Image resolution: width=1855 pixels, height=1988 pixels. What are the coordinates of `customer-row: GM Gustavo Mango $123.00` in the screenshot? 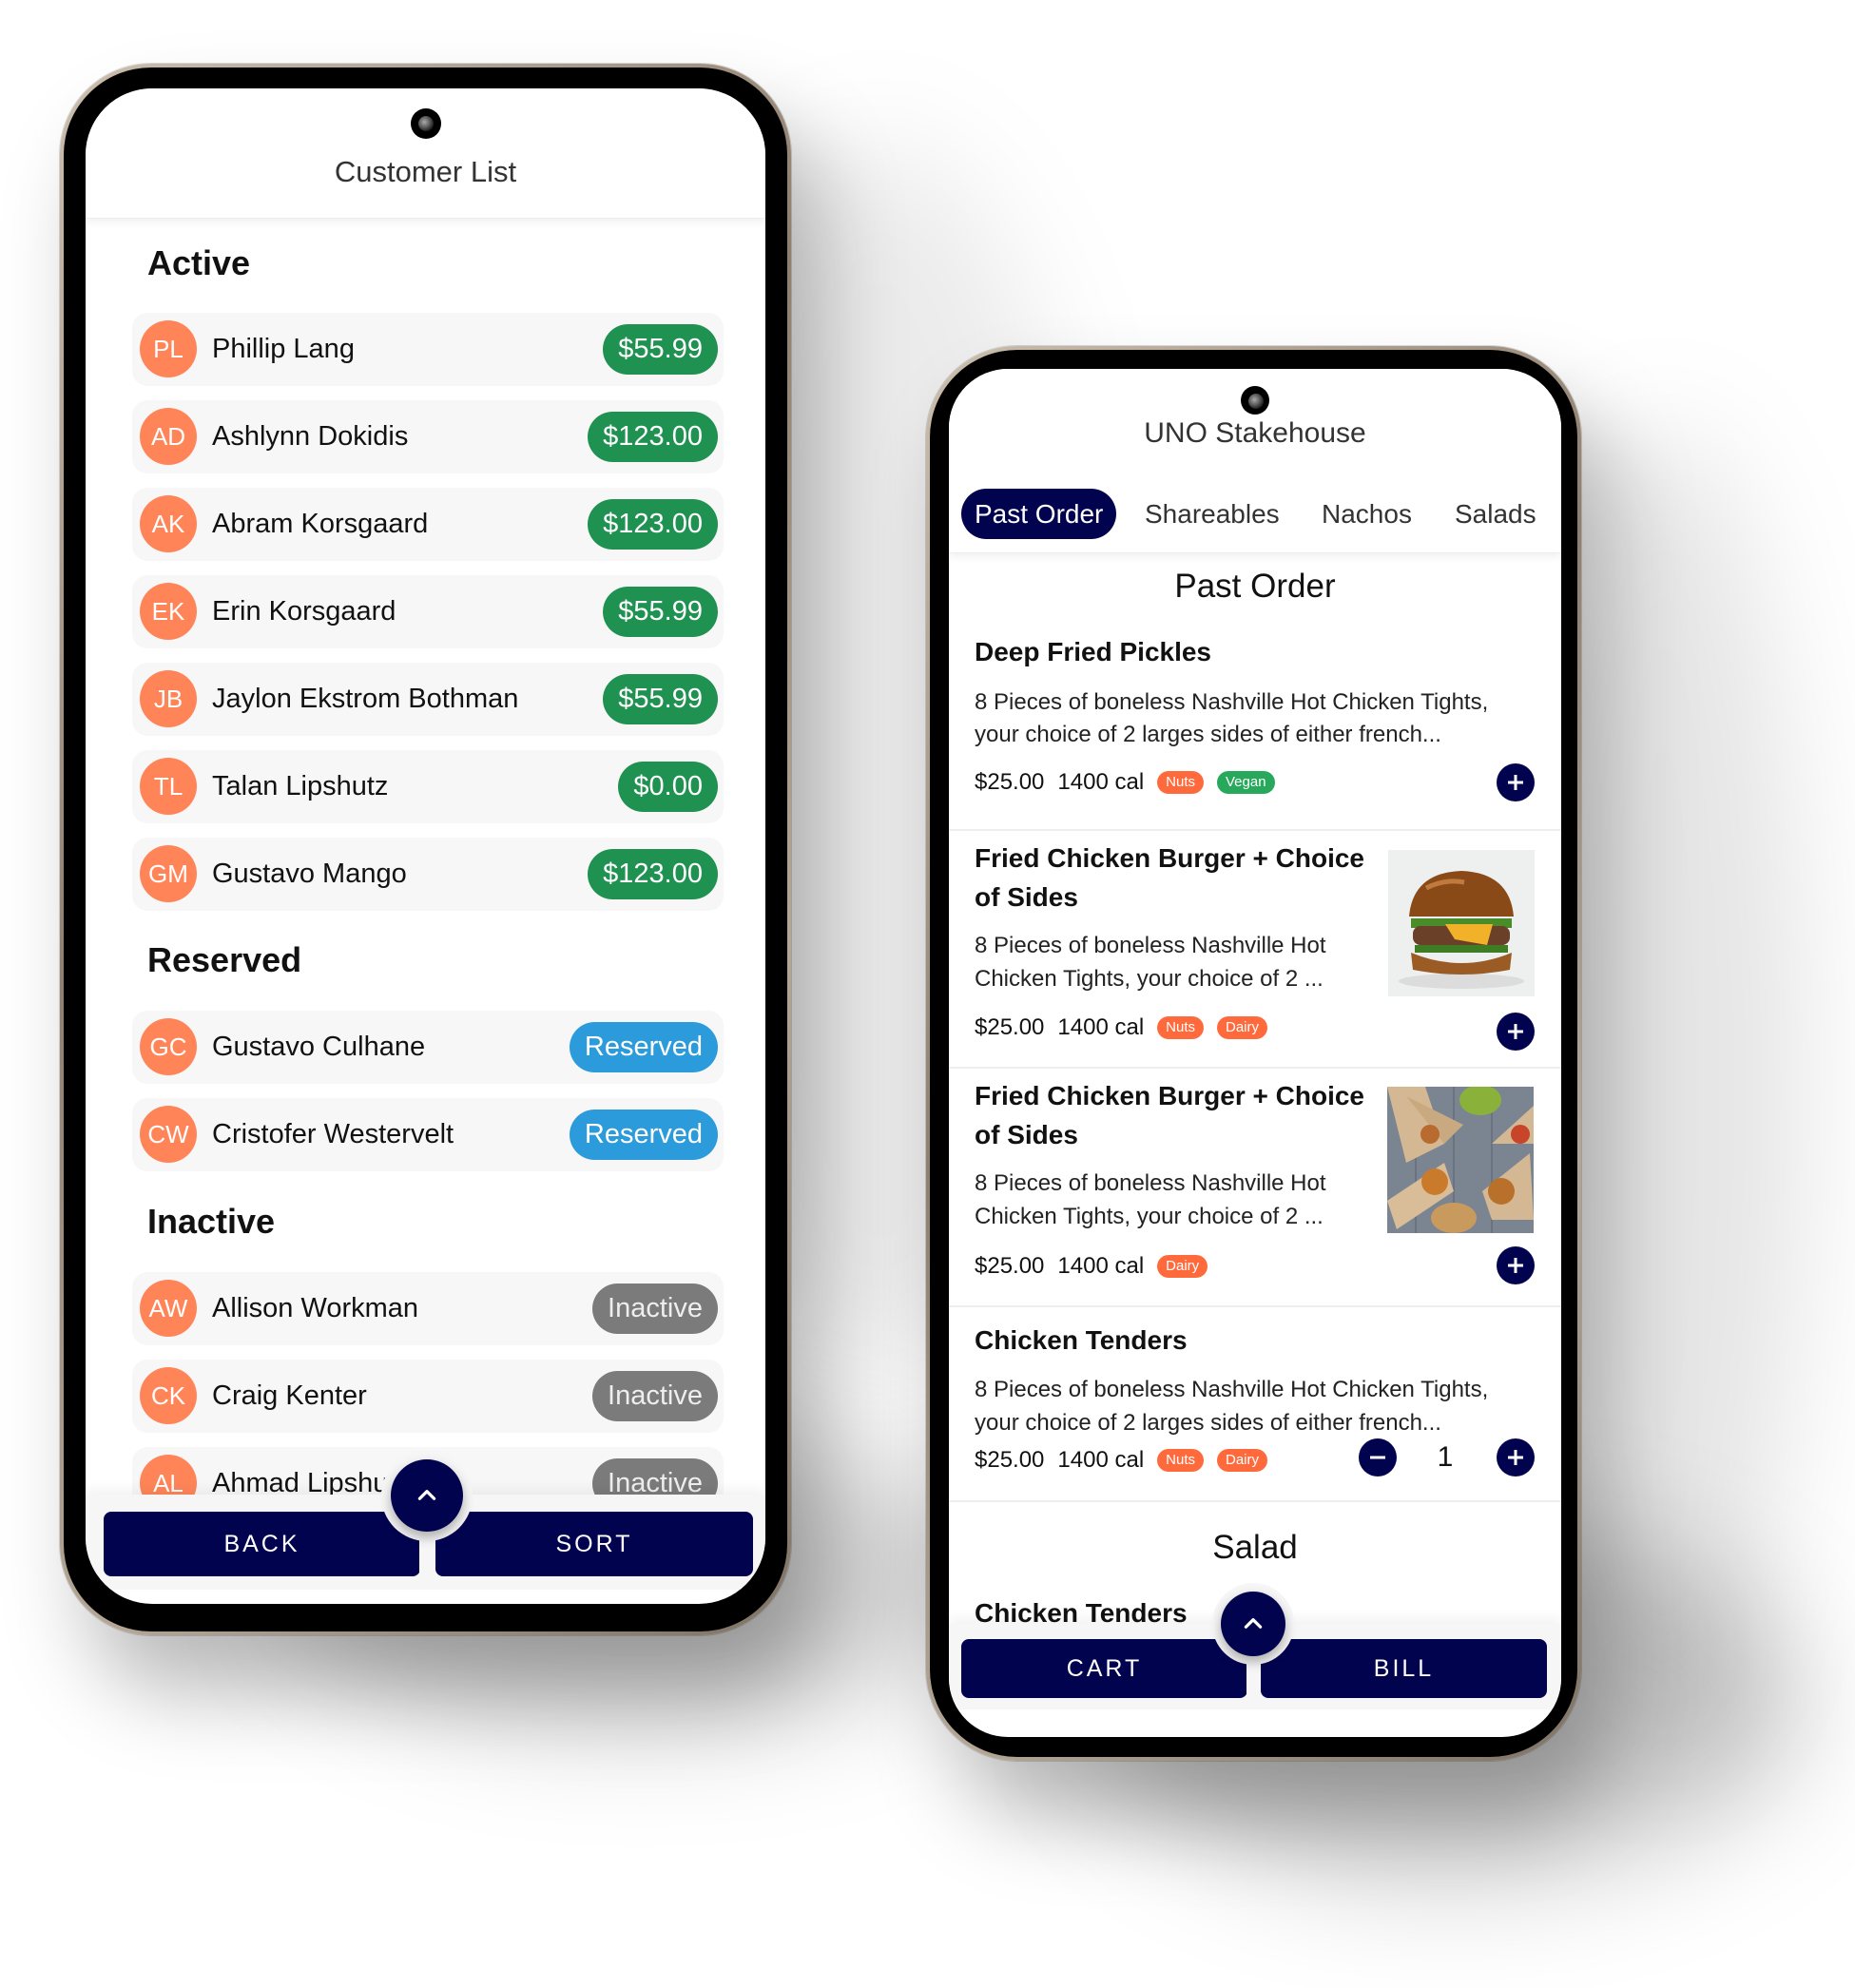 It's located at (428, 874).